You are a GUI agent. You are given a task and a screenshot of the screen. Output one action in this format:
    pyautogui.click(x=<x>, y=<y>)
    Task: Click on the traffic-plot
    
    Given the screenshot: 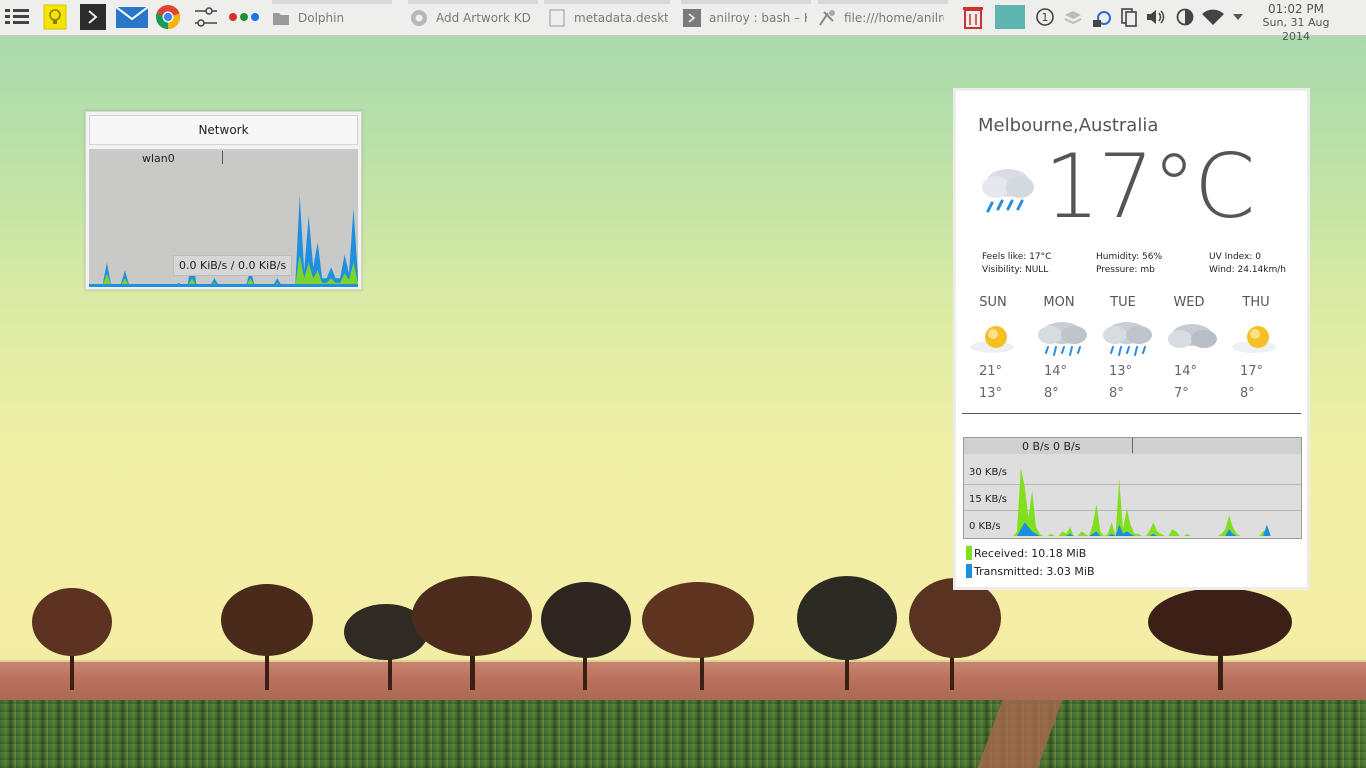 What is the action you would take?
    pyautogui.click(x=1132, y=501)
    